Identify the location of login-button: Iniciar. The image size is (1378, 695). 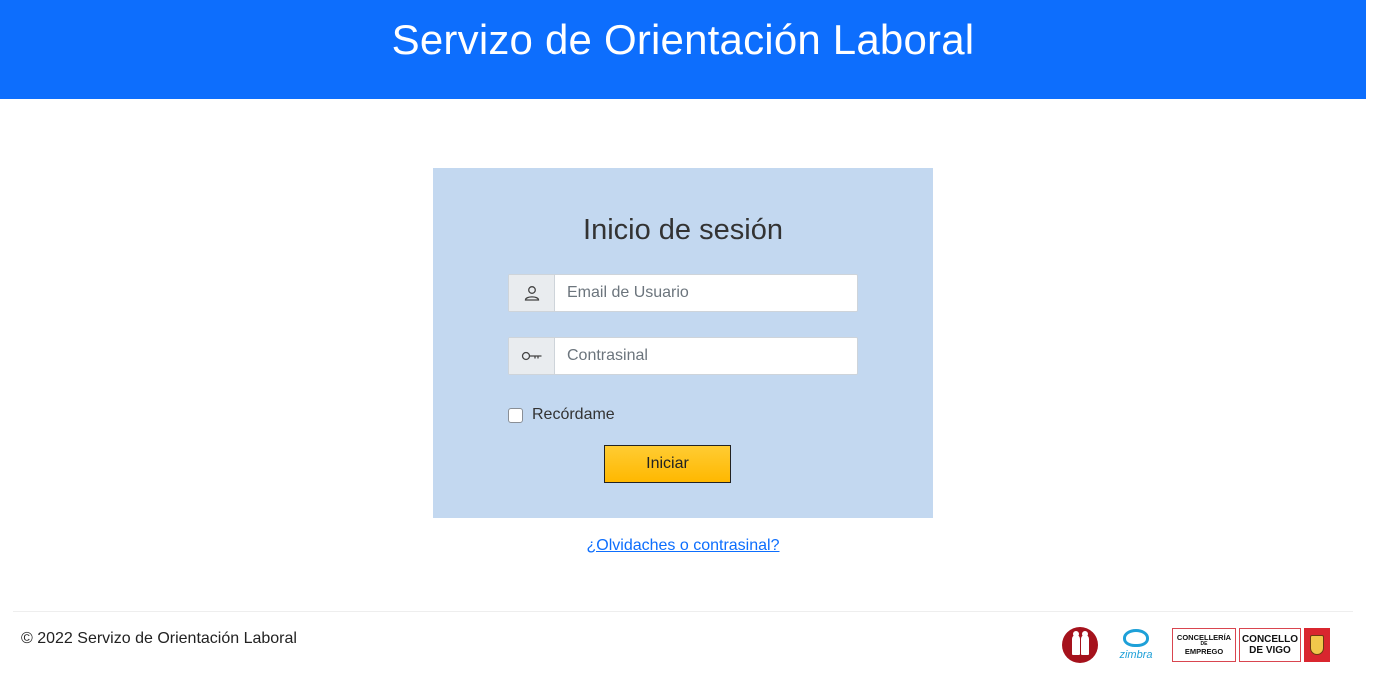
(667, 464).